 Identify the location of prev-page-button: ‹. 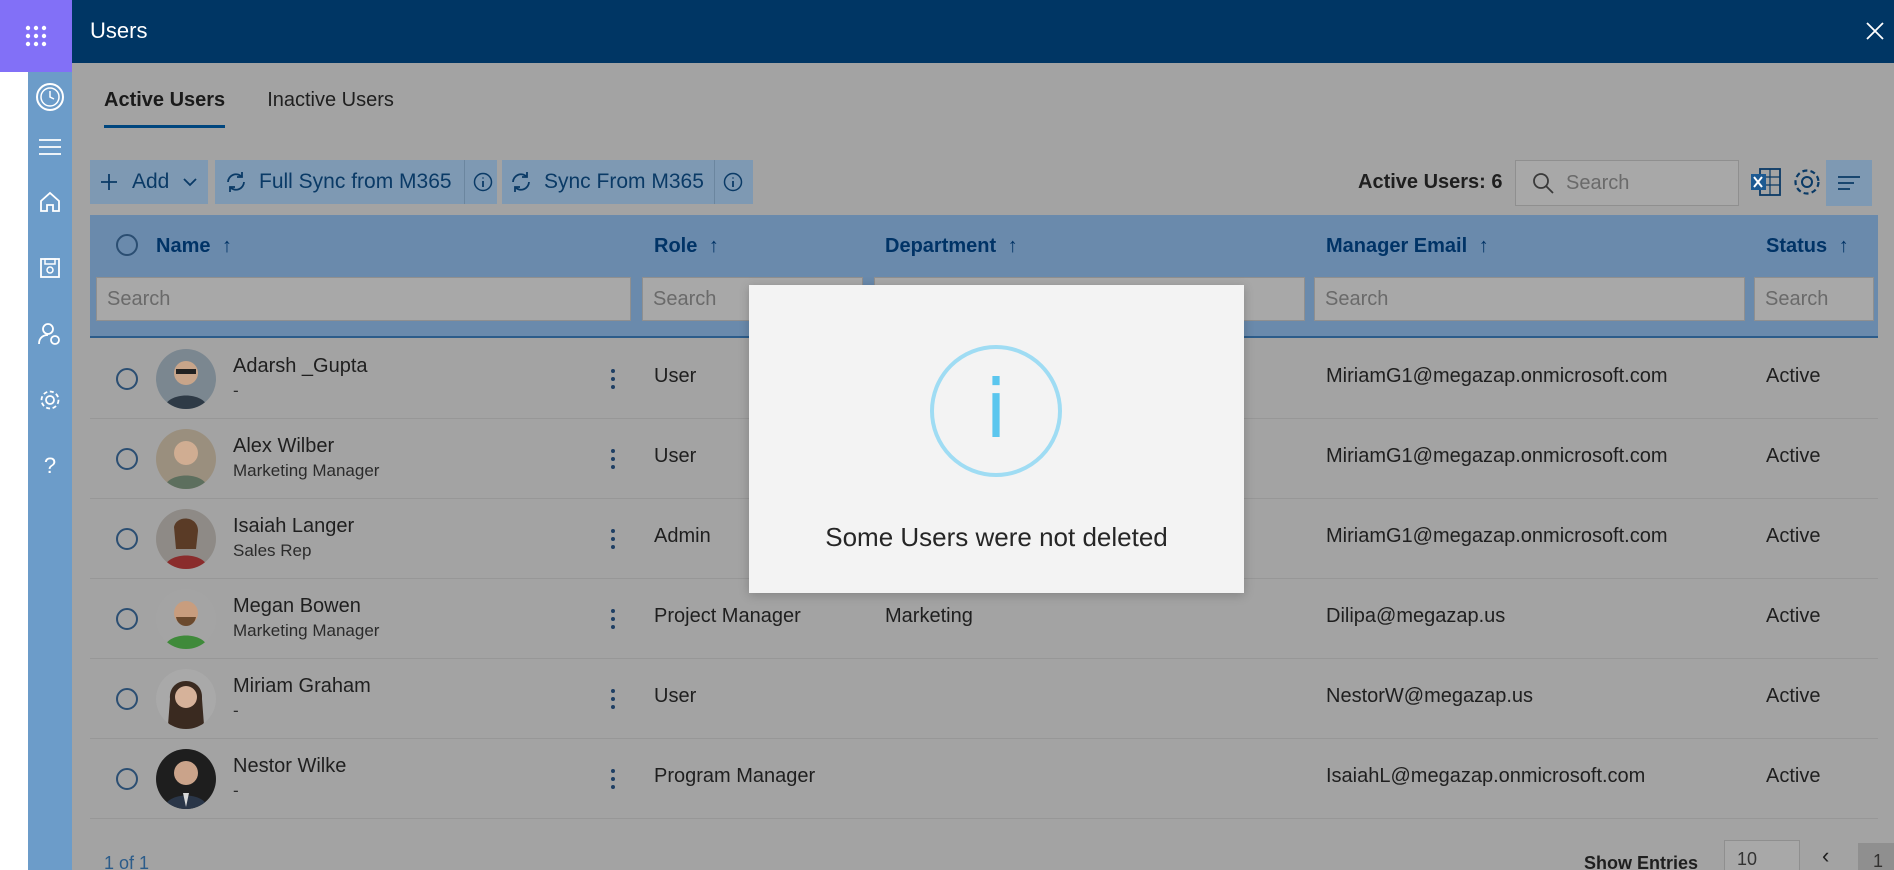
(1825, 856).